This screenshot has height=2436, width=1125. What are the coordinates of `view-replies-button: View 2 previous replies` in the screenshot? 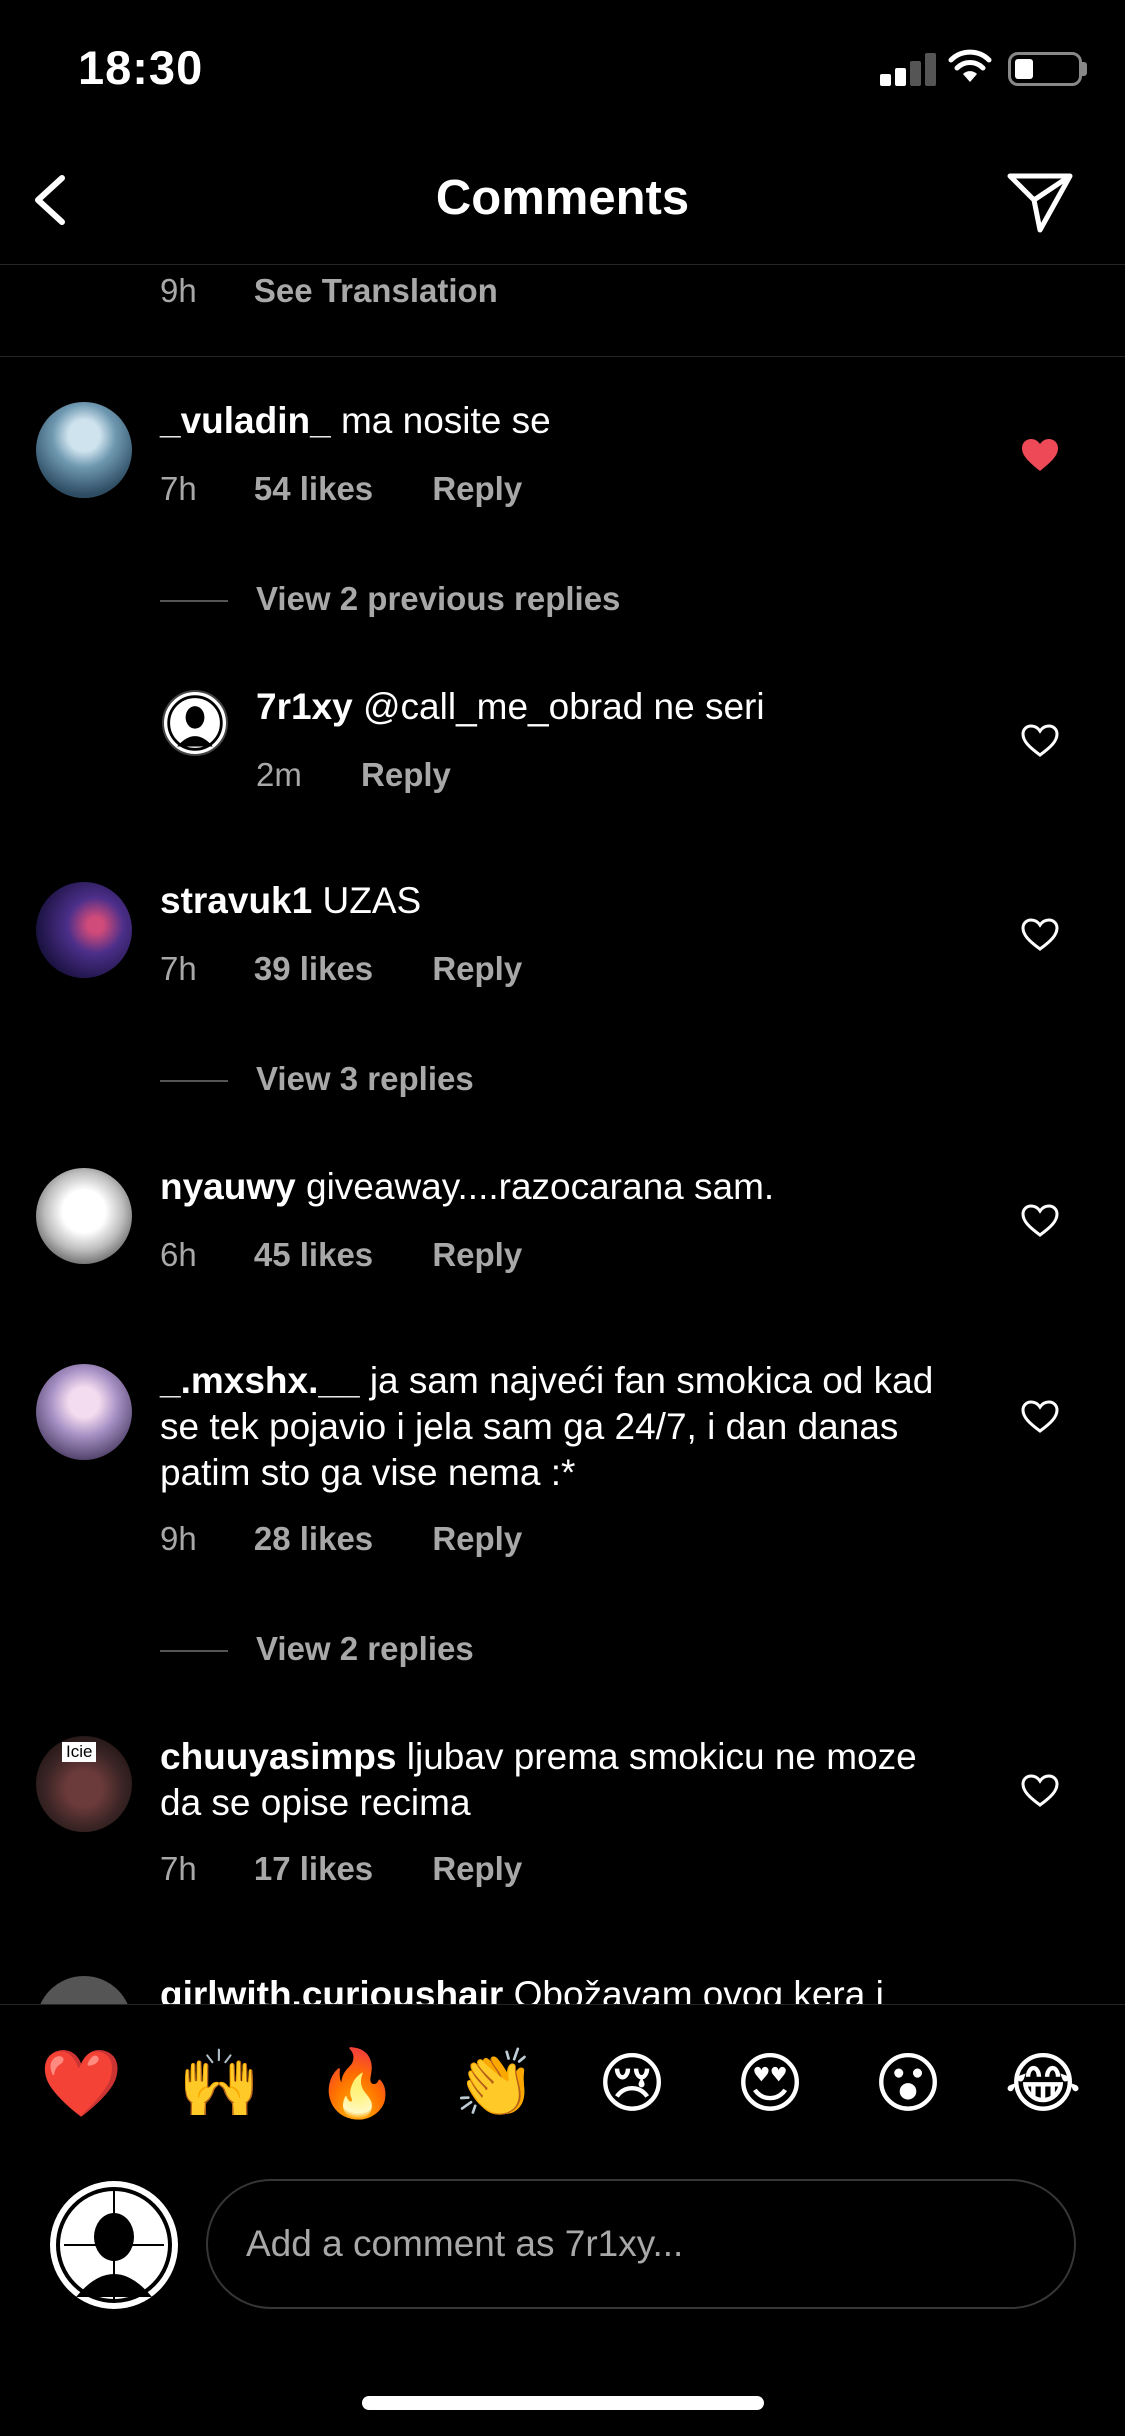 It's located at (390, 599).